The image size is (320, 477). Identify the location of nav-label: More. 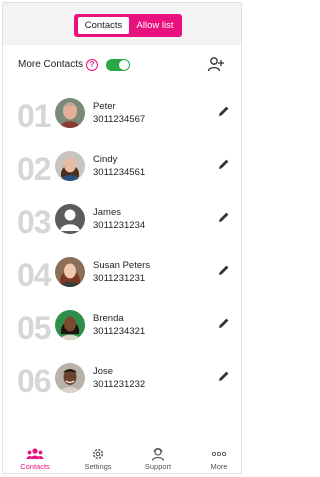
(219, 466).